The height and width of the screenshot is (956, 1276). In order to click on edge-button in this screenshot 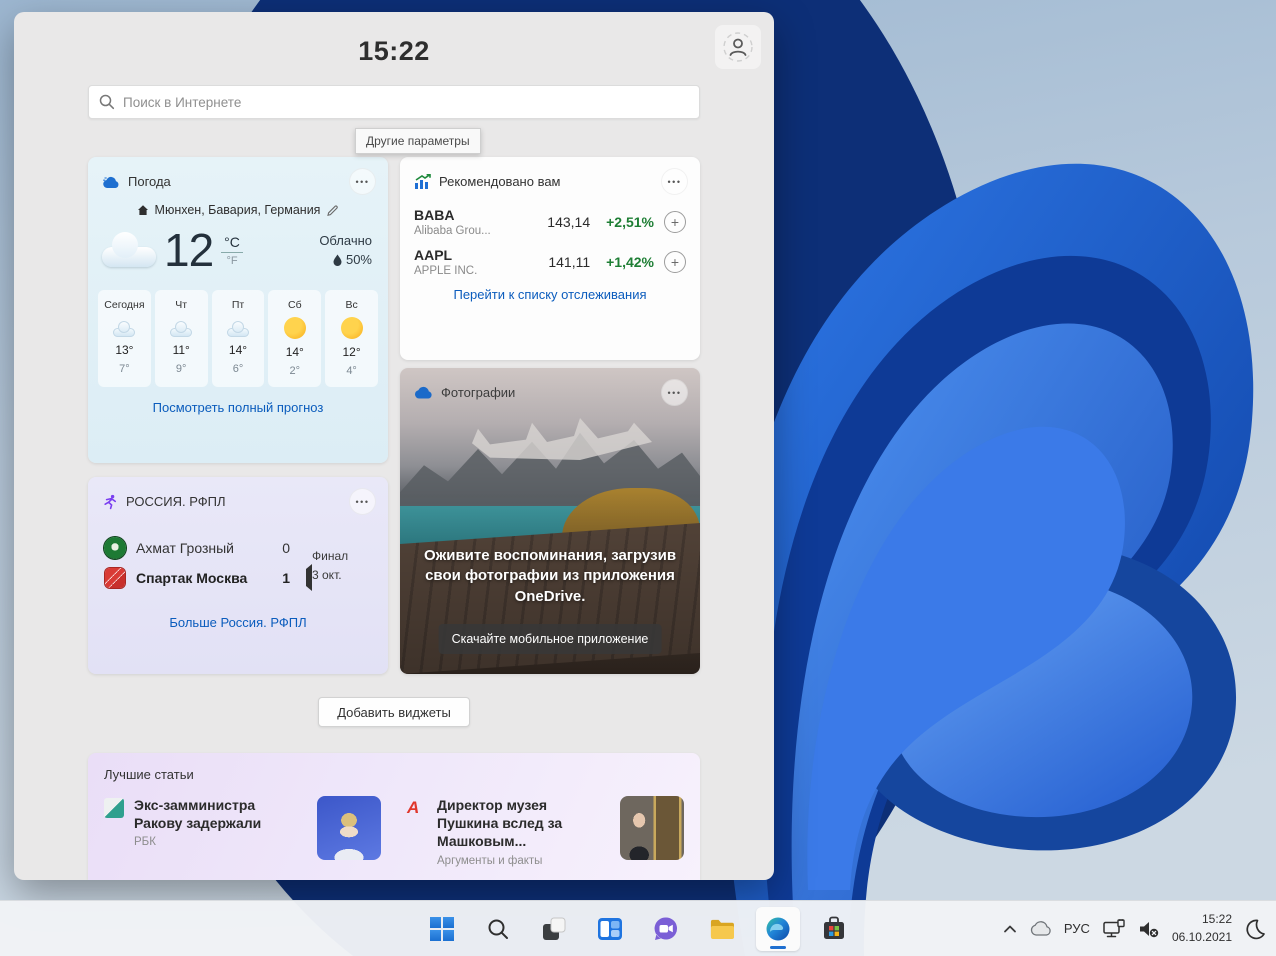, I will do `click(778, 928)`.